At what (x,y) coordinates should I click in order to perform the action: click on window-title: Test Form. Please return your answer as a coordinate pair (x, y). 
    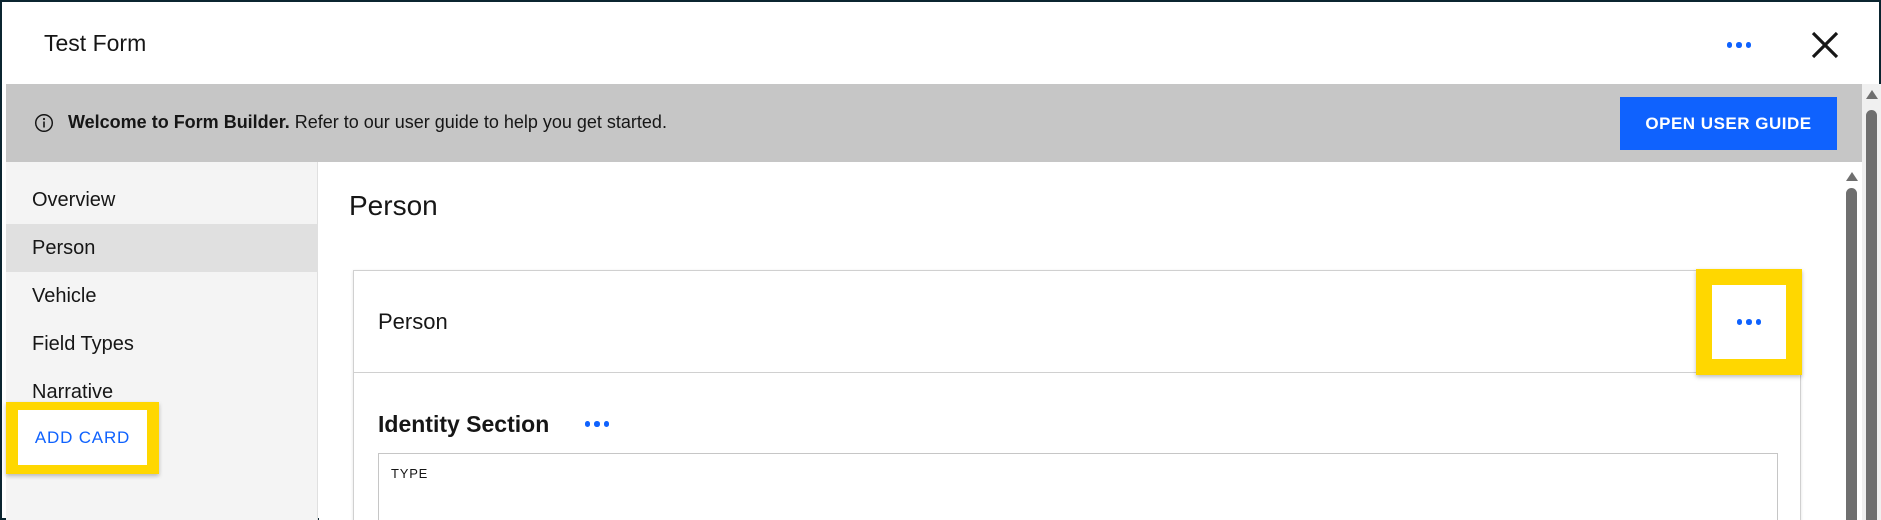
    Looking at the image, I should click on (95, 43).